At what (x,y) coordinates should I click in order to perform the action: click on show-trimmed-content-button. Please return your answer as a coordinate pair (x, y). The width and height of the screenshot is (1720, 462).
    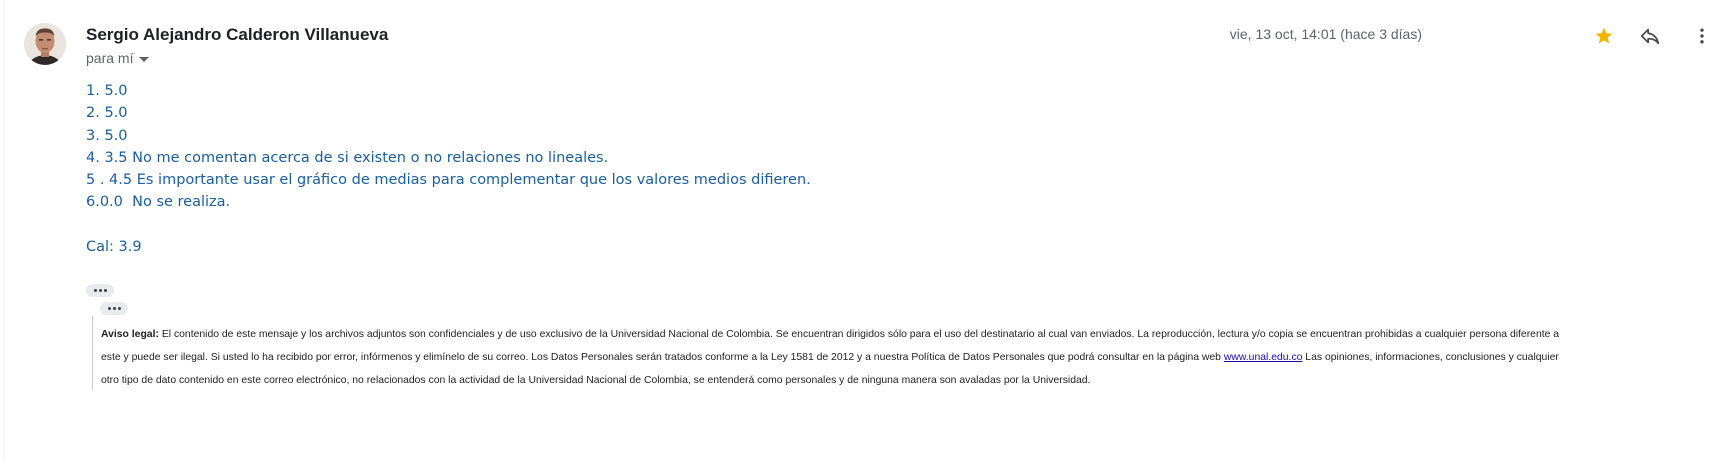
    Looking at the image, I should click on (100, 290).